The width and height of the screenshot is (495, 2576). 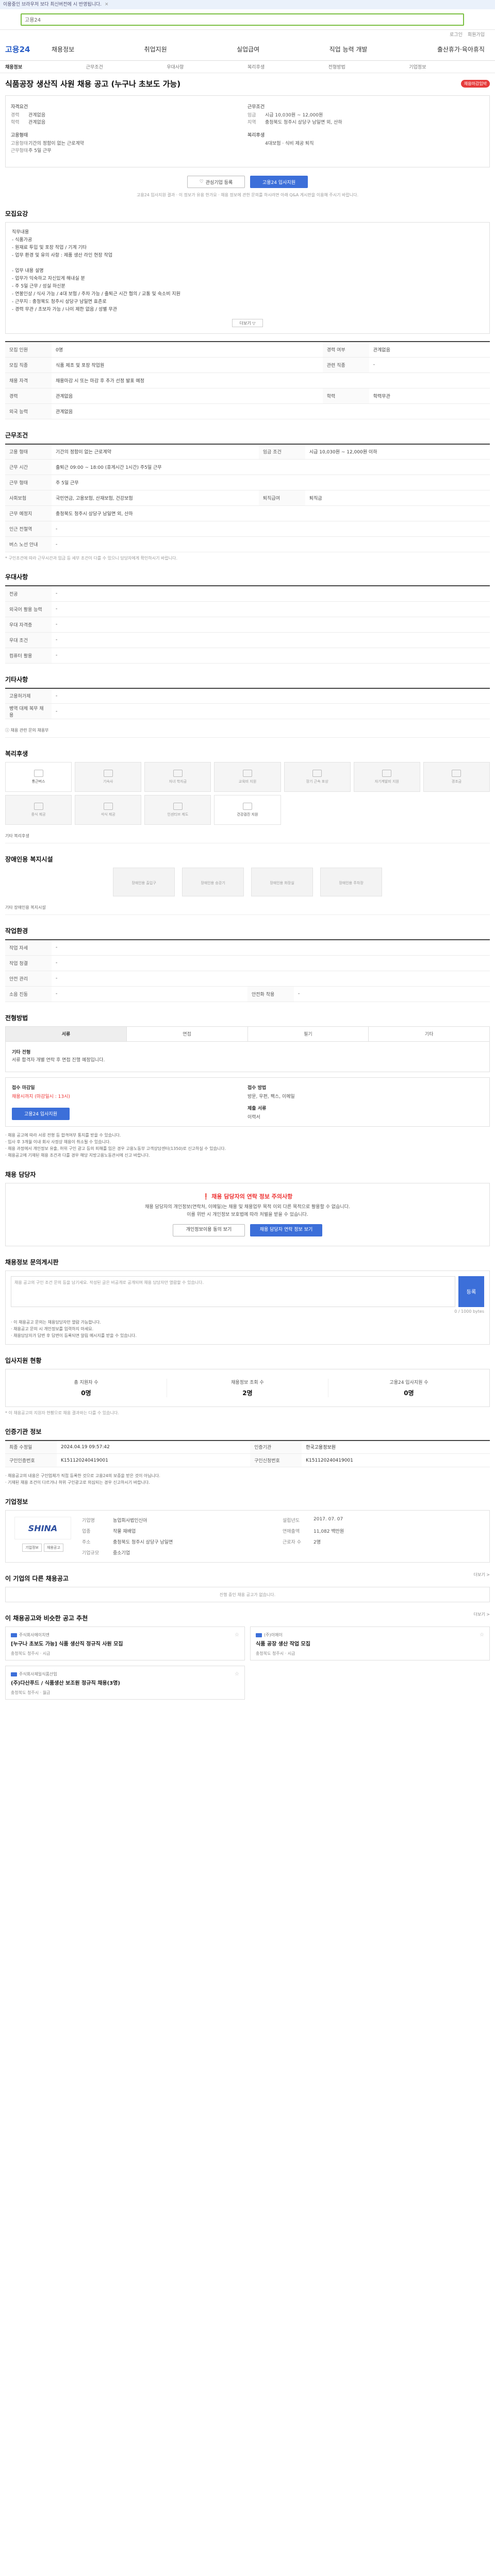 I want to click on table-row: 전공 -, so click(x=247, y=593).